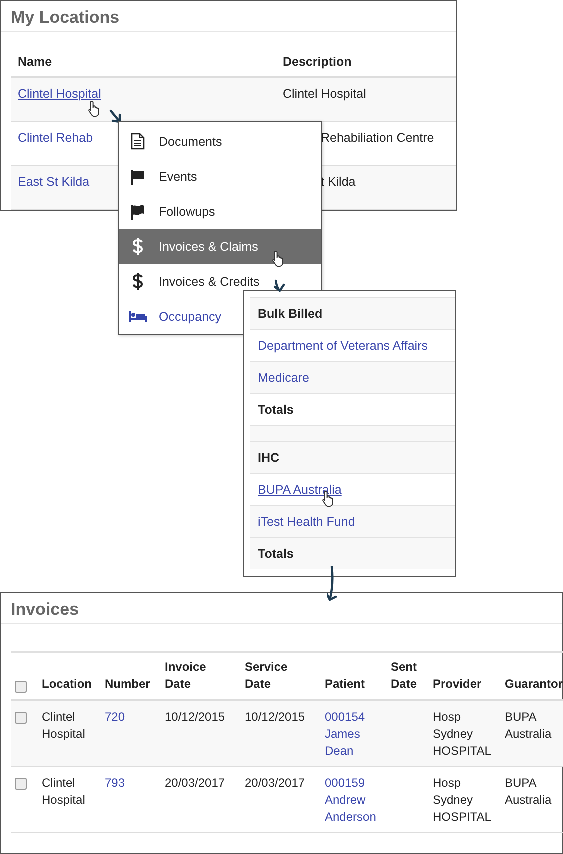  Describe the element at coordinates (131, 733) in the screenshot. I see `invoice-link: 720` at that location.